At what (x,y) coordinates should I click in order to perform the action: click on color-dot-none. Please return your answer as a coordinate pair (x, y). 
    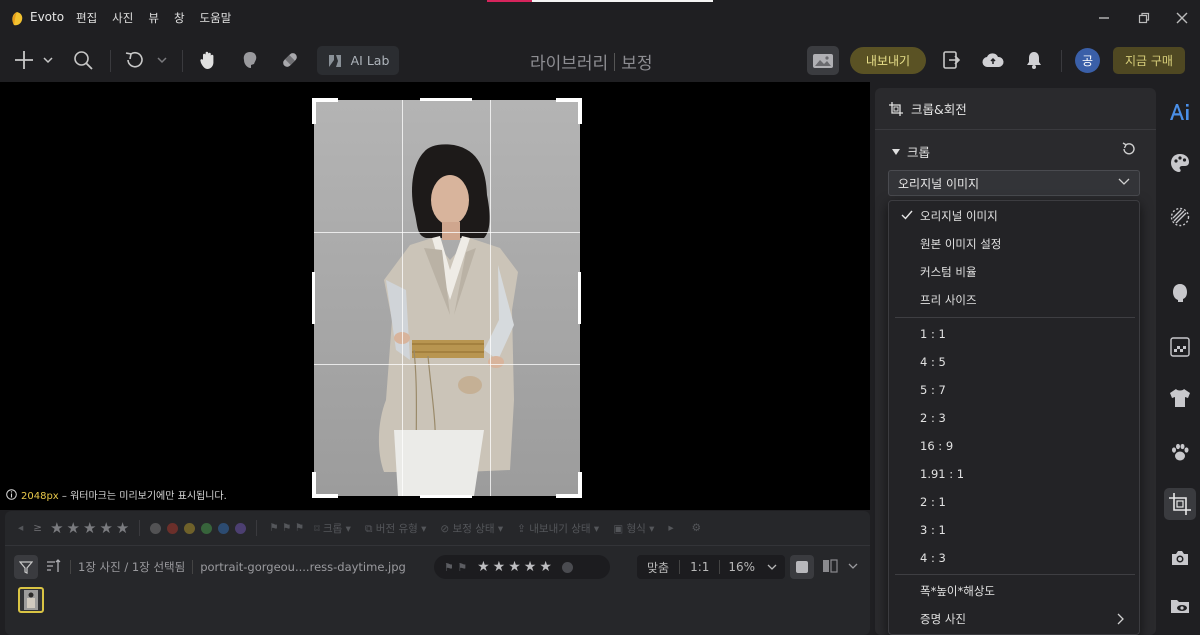
    Looking at the image, I should click on (156, 528).